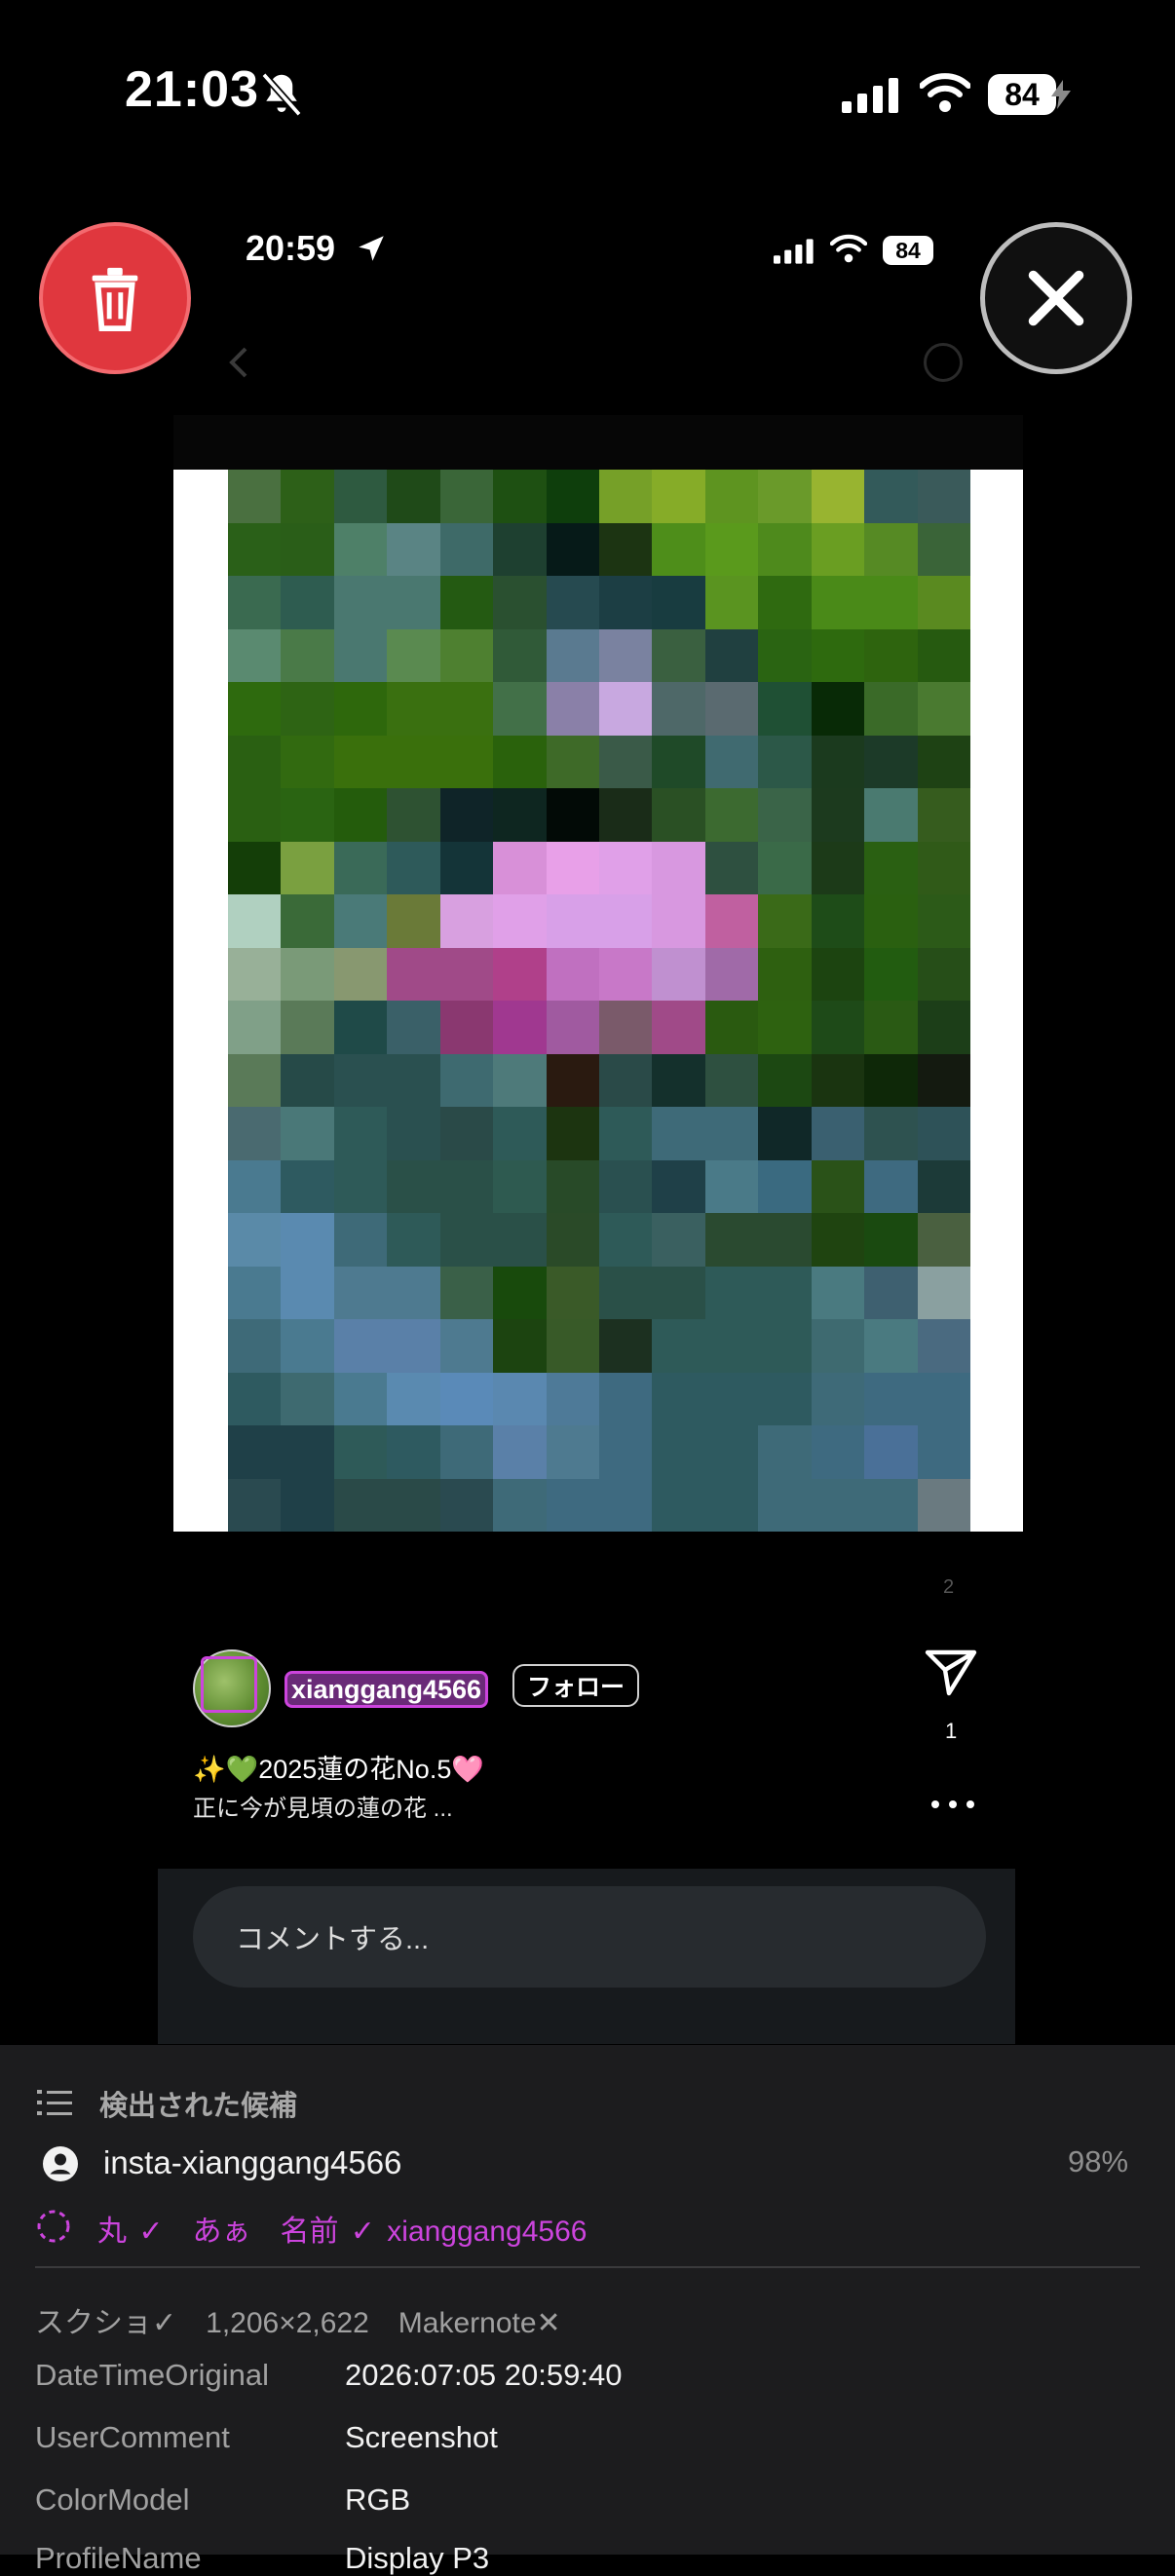 Image resolution: width=1175 pixels, height=2576 pixels. I want to click on dashed-circle-icon, so click(53, 2226).